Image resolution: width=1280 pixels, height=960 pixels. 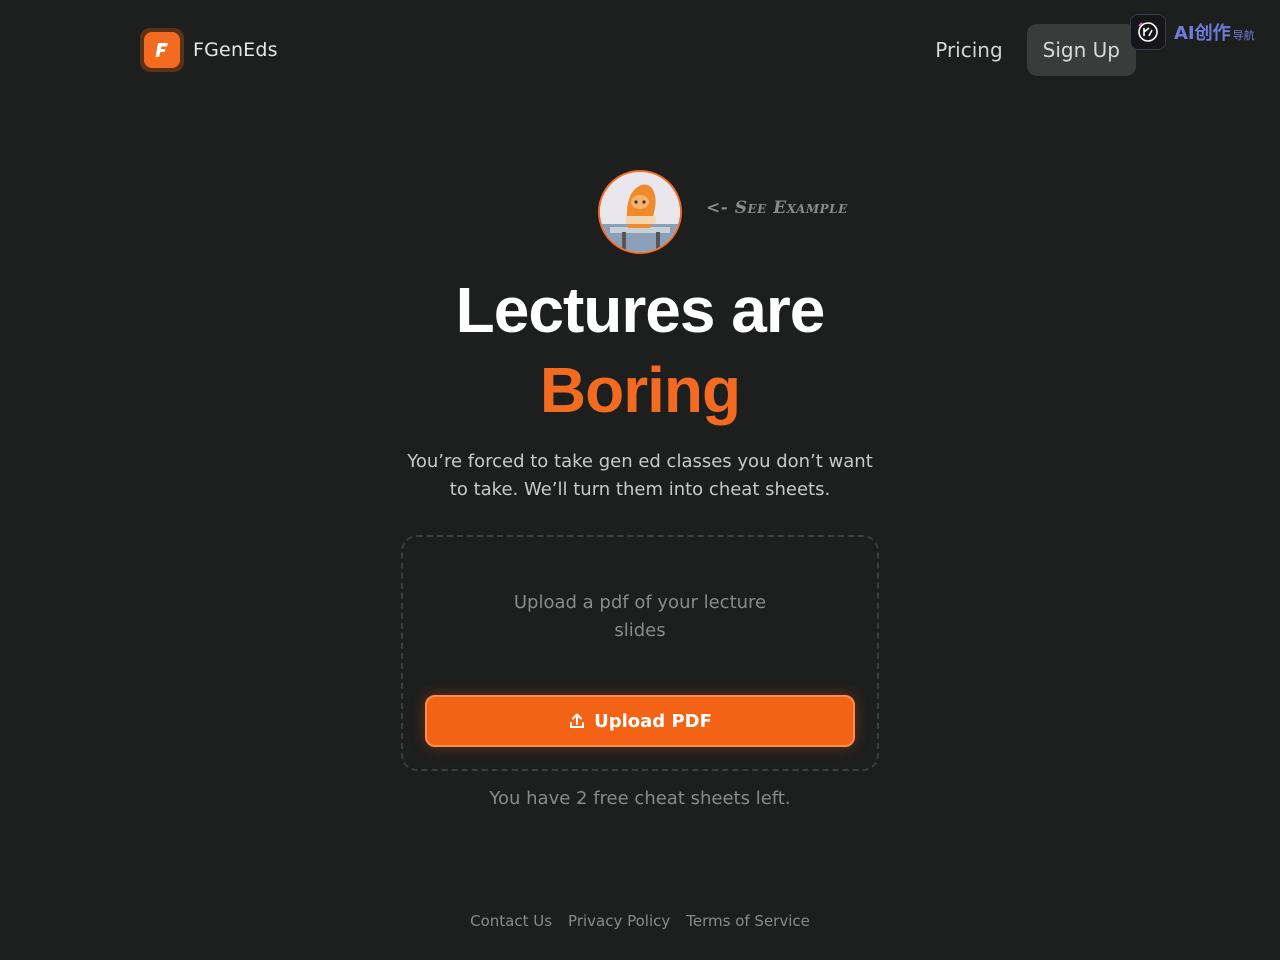 I want to click on brand-home-link: FGenEds, so click(x=209, y=50).